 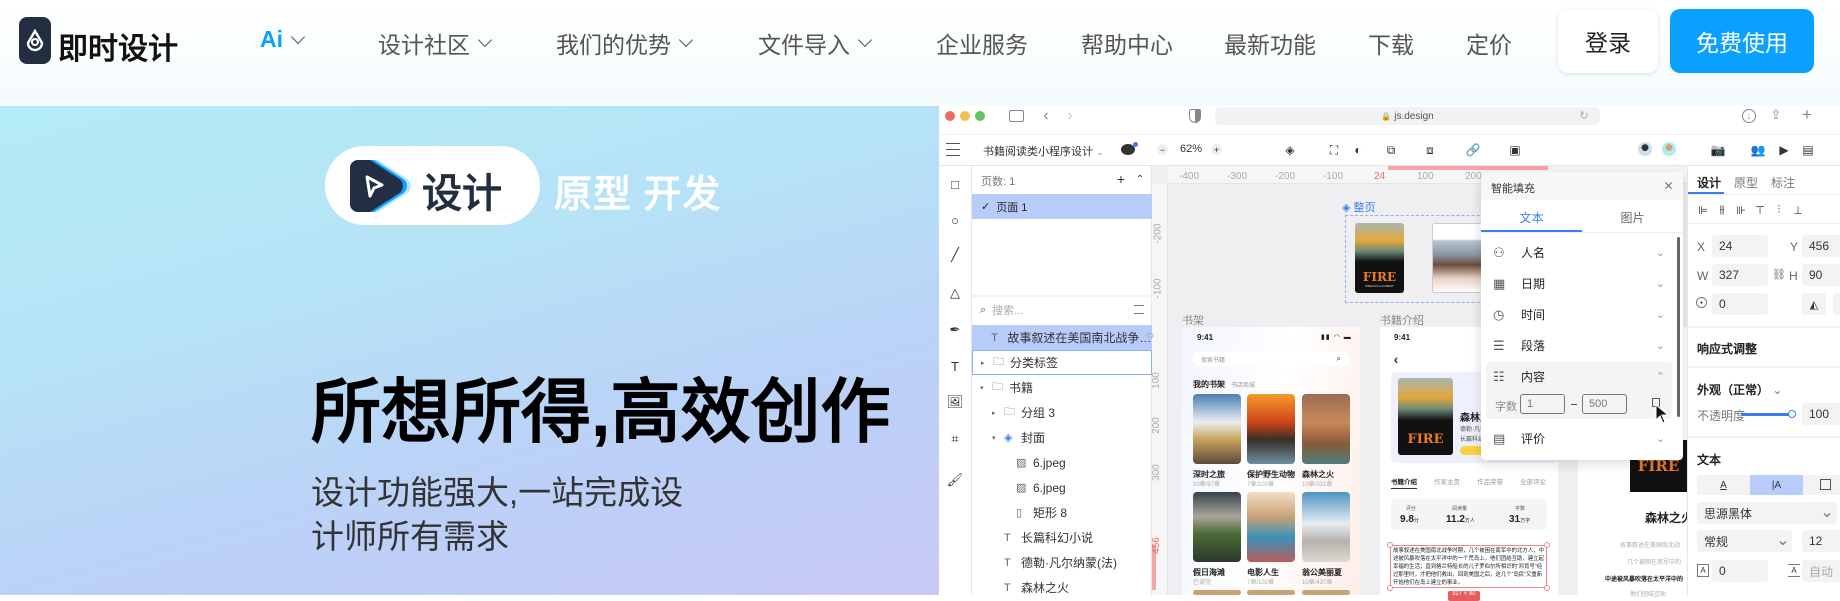 What do you see at coordinates (1669, 149) in the screenshot?
I see `collaborator-avatar` at bounding box center [1669, 149].